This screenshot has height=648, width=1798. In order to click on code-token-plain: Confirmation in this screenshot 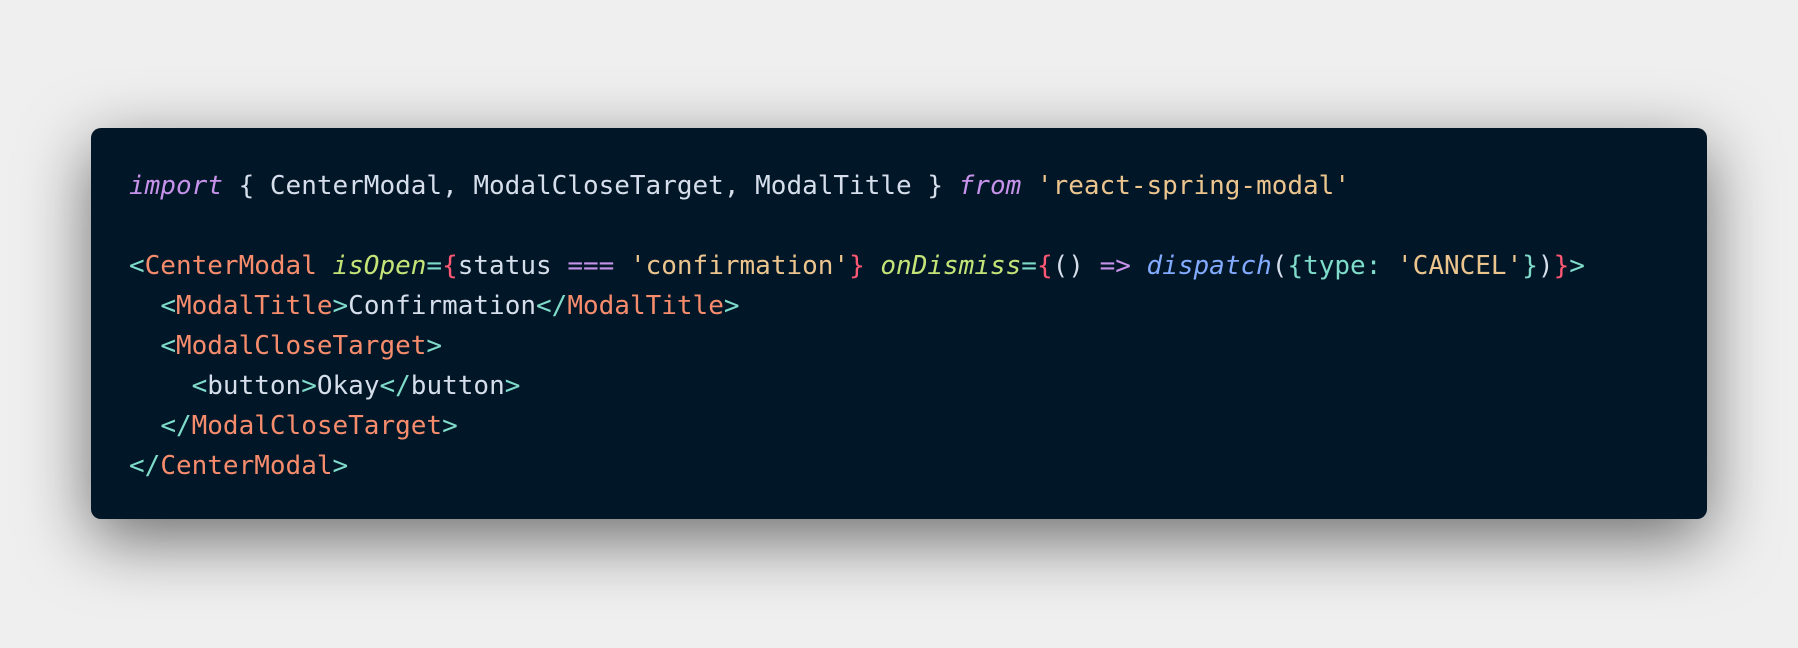, I will do `click(442, 306)`.